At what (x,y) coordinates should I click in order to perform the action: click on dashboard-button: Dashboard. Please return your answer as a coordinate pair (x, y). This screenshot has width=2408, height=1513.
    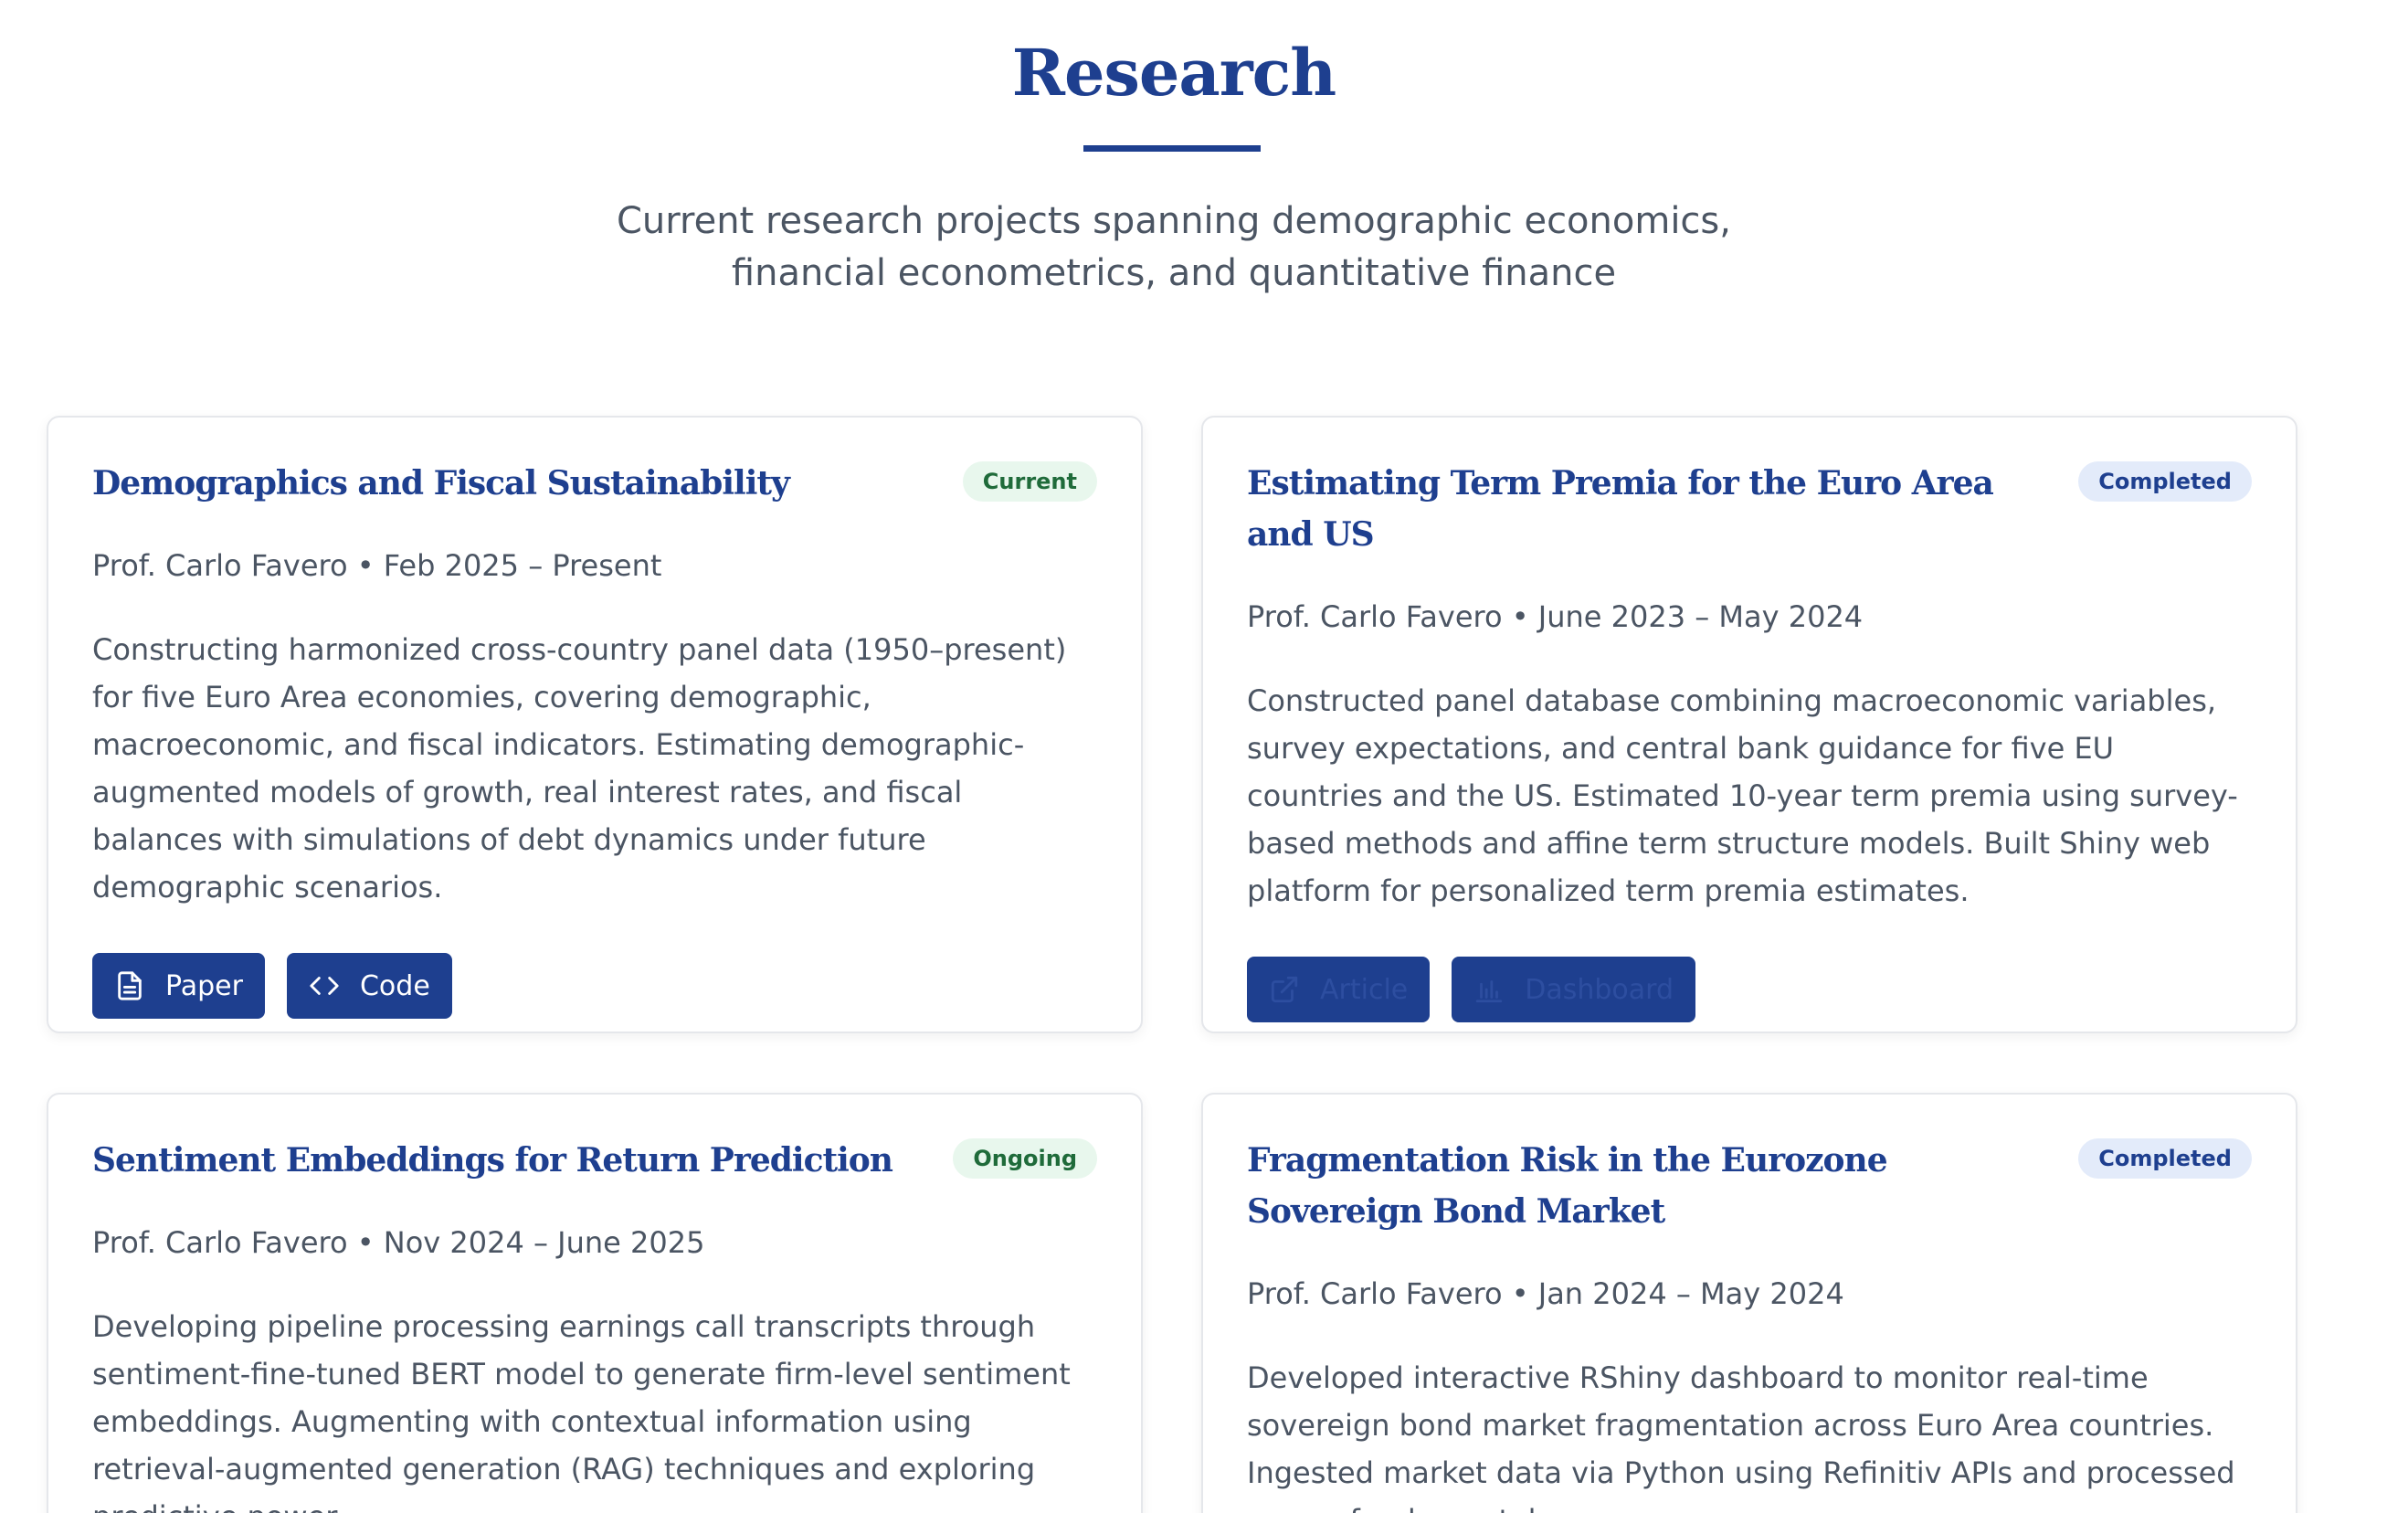
    Looking at the image, I should click on (1574, 989).